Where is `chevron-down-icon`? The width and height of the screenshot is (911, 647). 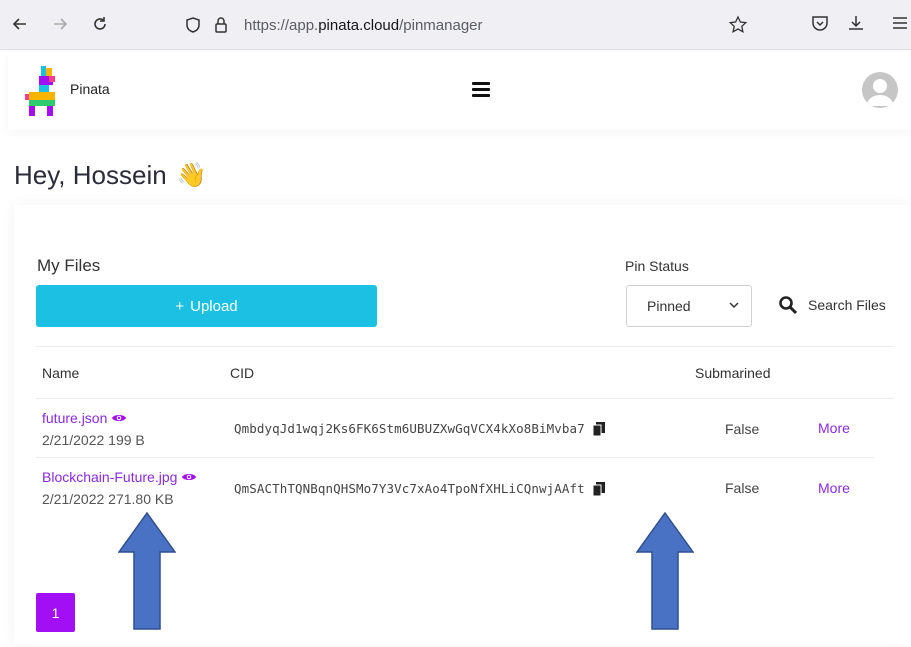 chevron-down-icon is located at coordinates (734, 305).